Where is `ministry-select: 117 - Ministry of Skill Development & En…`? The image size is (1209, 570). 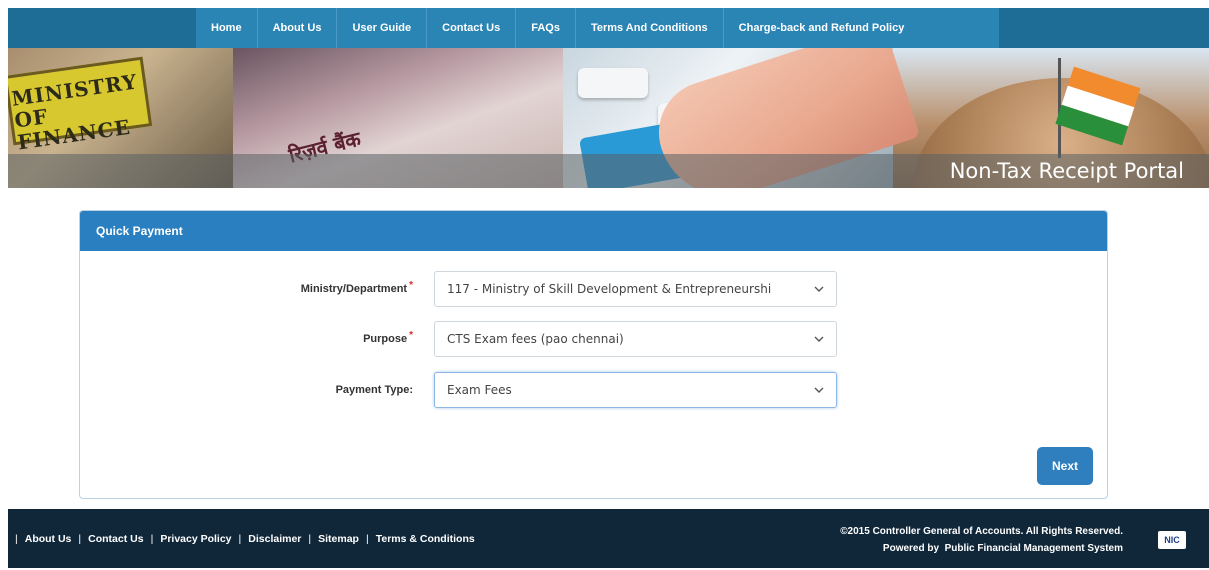 ministry-select: 117 - Ministry of Skill Development & En… is located at coordinates (635, 289).